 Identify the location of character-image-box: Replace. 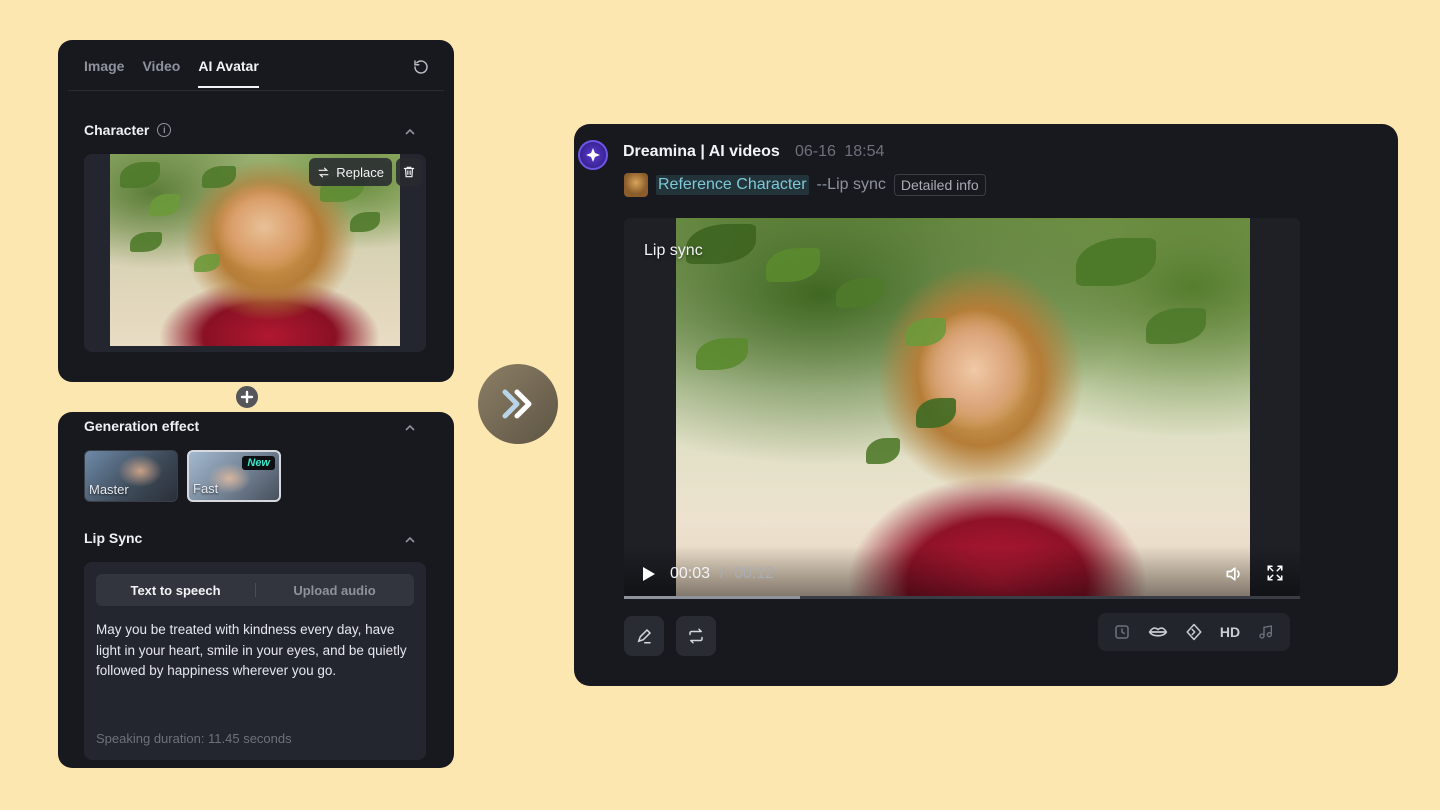
(255, 253).